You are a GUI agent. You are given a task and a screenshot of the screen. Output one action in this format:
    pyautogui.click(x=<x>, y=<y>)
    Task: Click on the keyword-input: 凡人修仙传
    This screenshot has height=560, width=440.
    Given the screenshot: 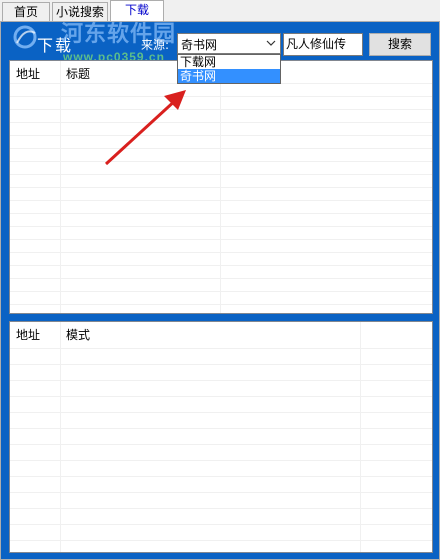 What is the action you would take?
    pyautogui.click(x=323, y=44)
    